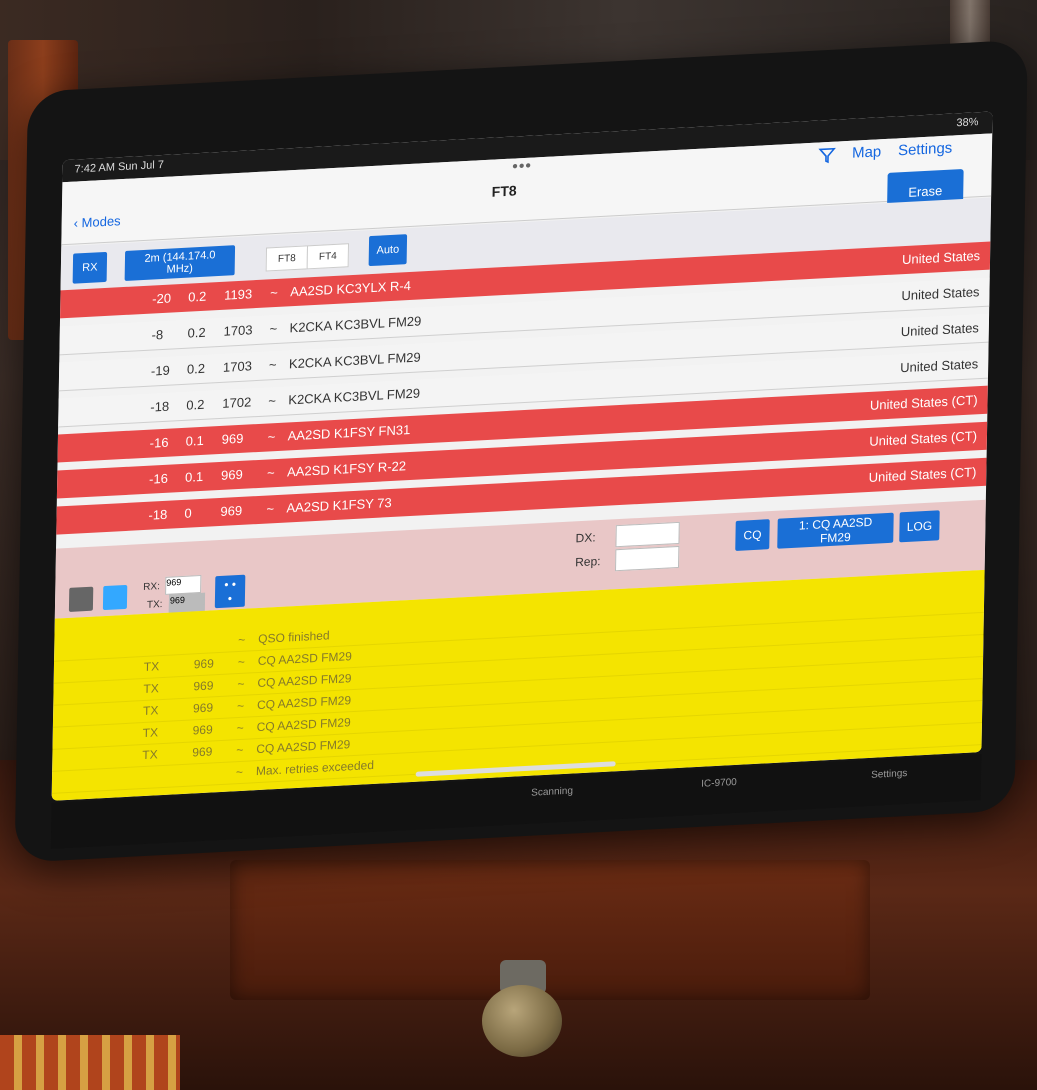  I want to click on mode-ft4-segment: FT4, so click(328, 256).